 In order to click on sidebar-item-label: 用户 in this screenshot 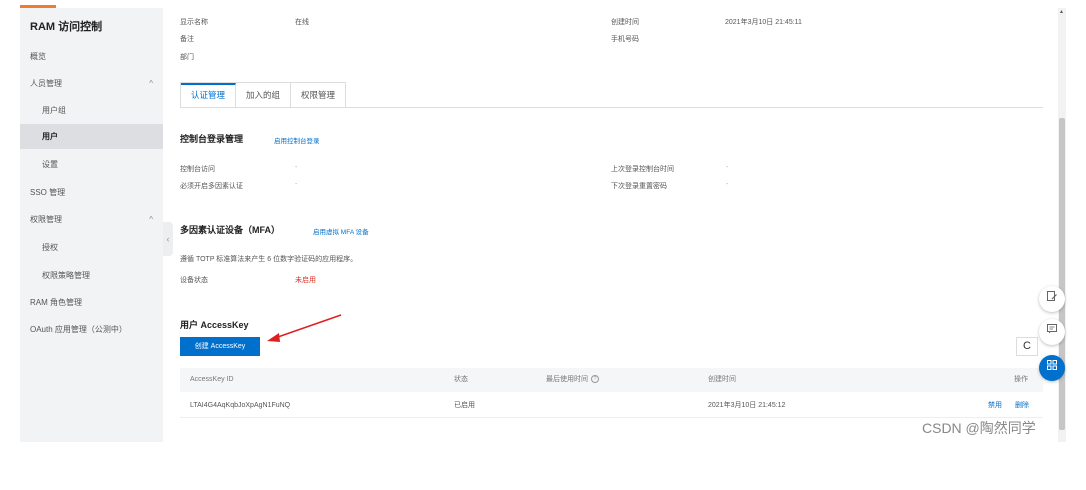, I will do `click(50, 136)`.